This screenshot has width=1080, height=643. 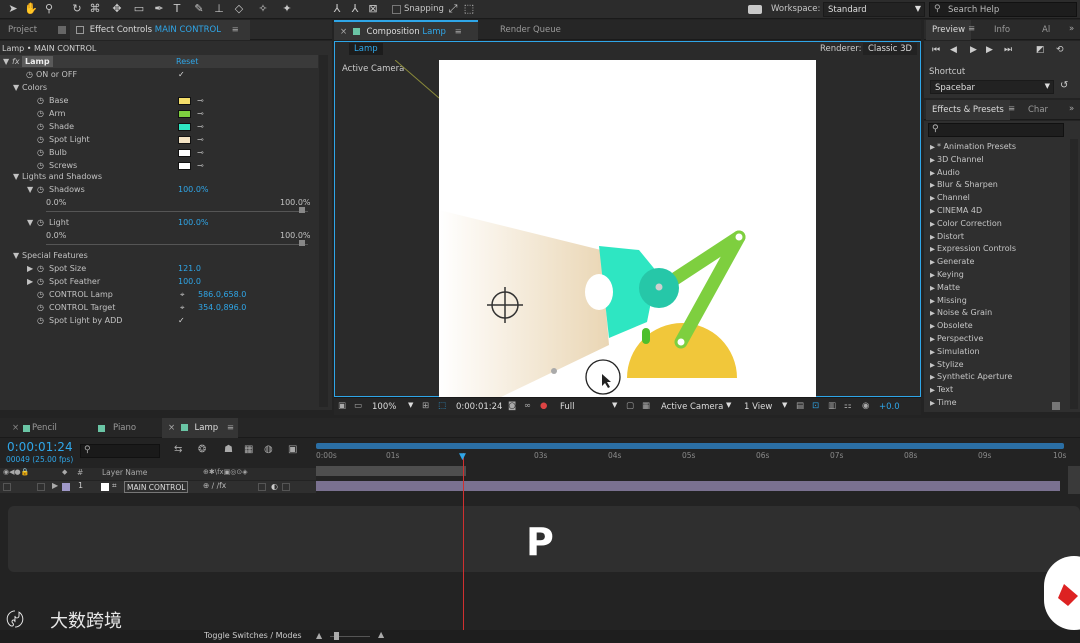 I want to click on roto-brush-tool-icon: ✧, so click(x=263, y=9).